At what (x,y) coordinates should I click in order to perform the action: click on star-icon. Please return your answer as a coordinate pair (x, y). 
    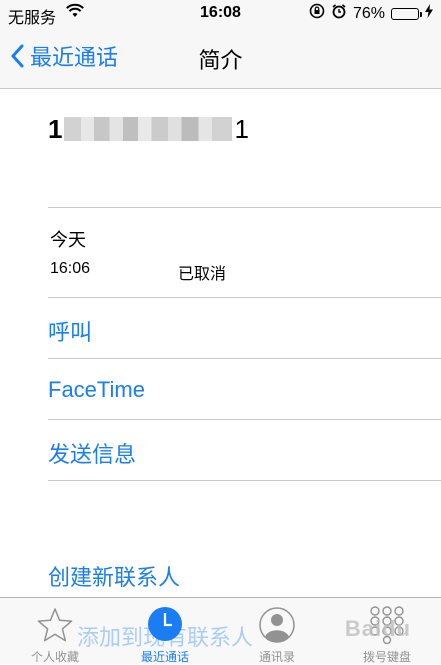
    Looking at the image, I should click on (55, 627).